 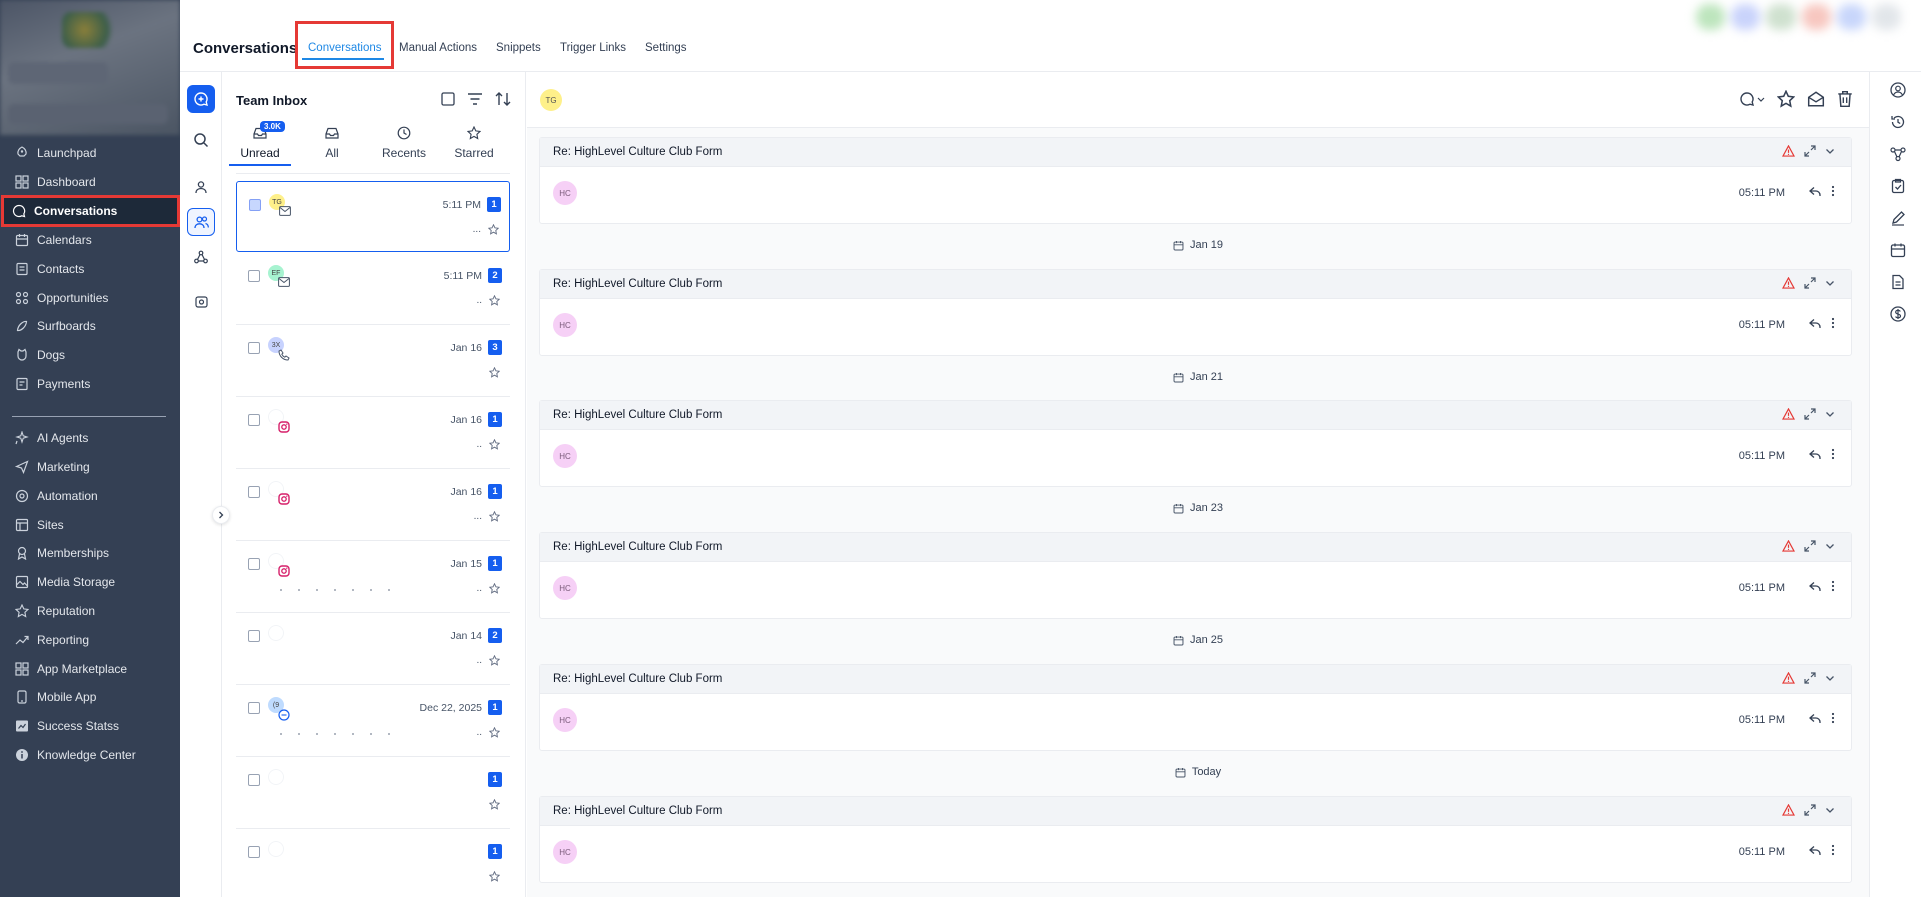 What do you see at coordinates (201, 187) in the screenshot?
I see `my-inbox-button` at bounding box center [201, 187].